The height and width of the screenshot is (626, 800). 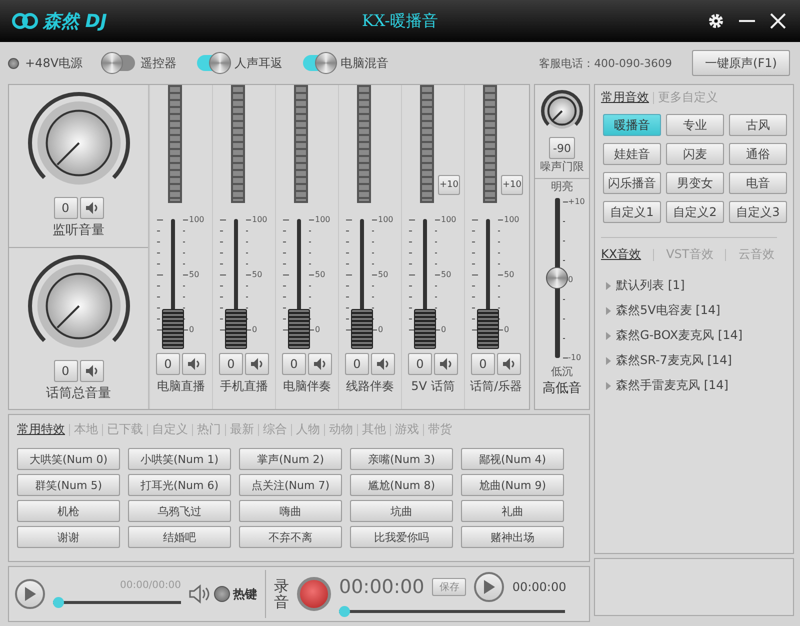 I want to click on list-item: 森然G-BOX麦克风 [14], so click(x=696, y=335).